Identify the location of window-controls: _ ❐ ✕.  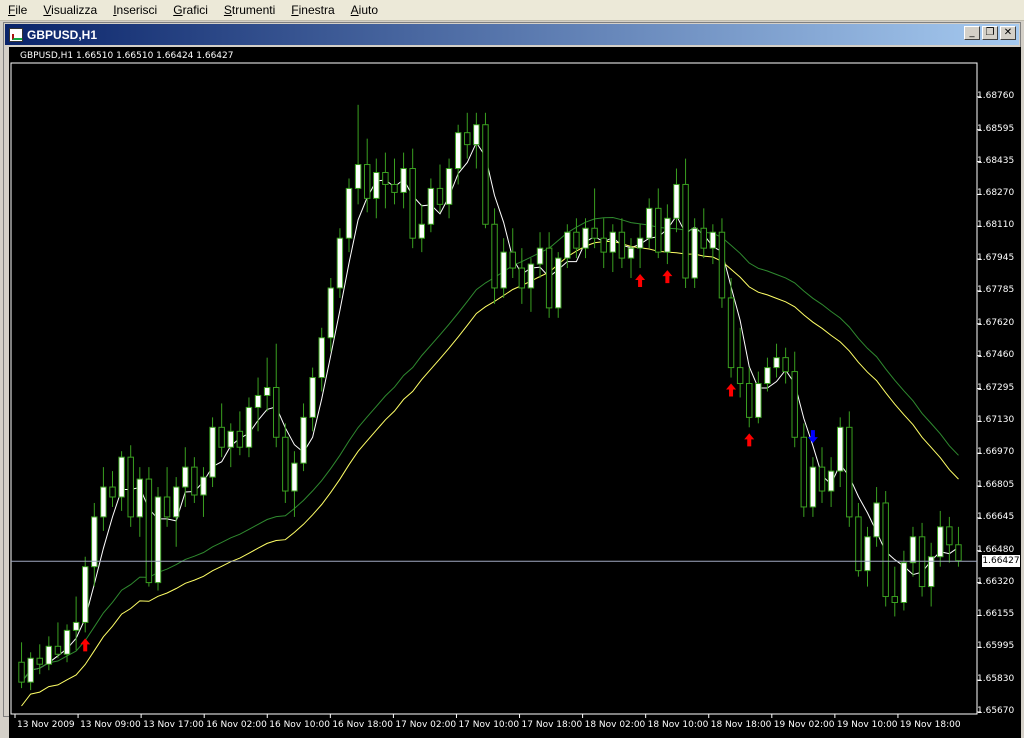
(990, 33).